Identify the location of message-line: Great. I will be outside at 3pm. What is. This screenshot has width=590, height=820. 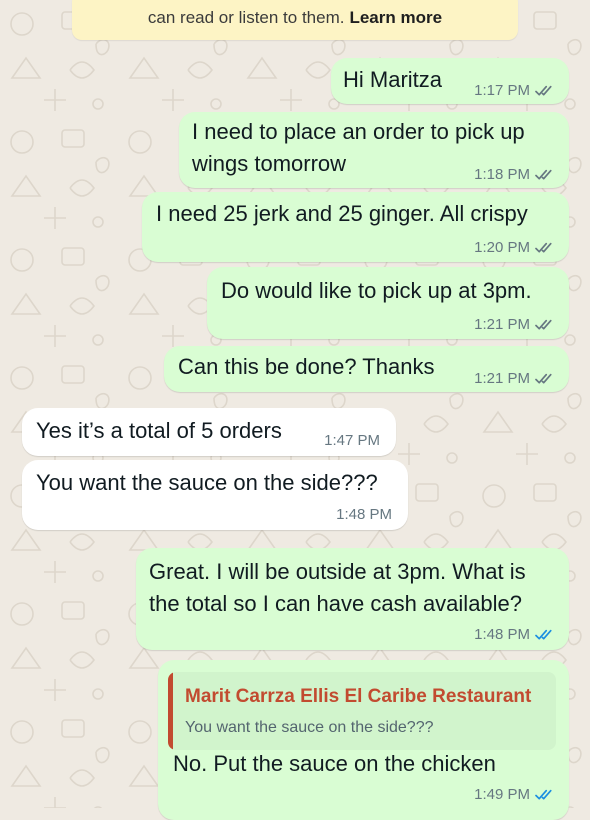
(337, 571).